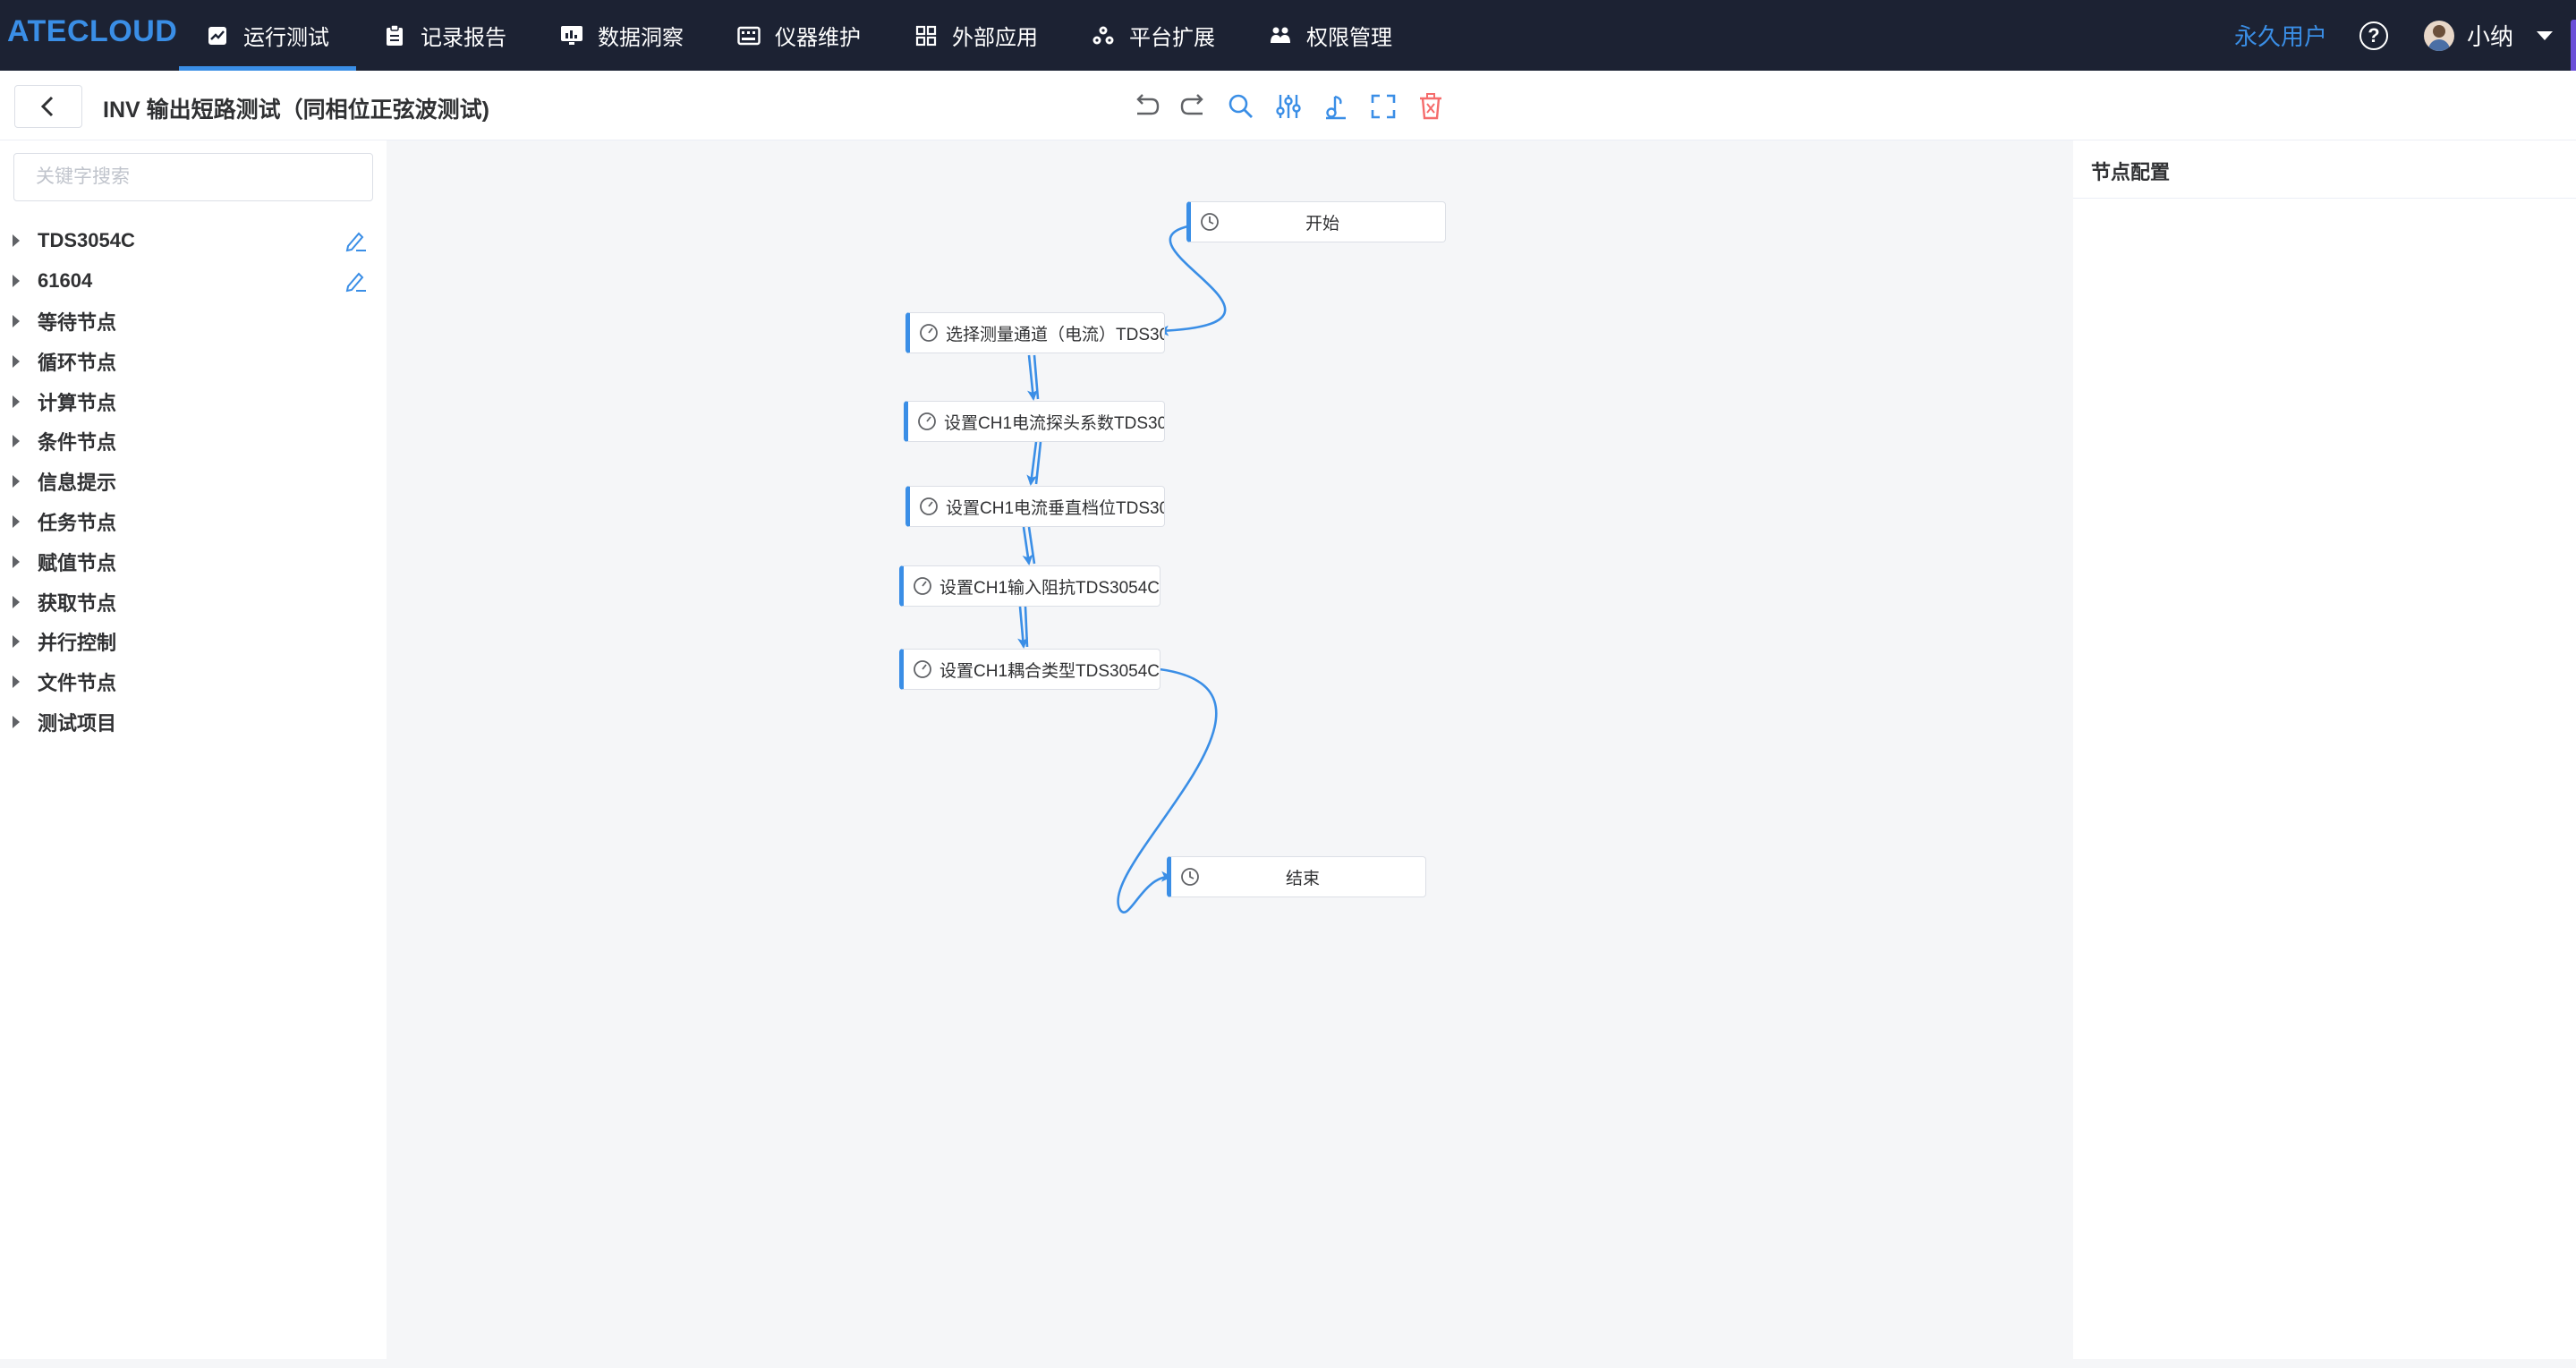 This screenshot has width=2576, height=1368. What do you see at coordinates (77, 522) in the screenshot?
I see `tree-item-label: 任务节点` at bounding box center [77, 522].